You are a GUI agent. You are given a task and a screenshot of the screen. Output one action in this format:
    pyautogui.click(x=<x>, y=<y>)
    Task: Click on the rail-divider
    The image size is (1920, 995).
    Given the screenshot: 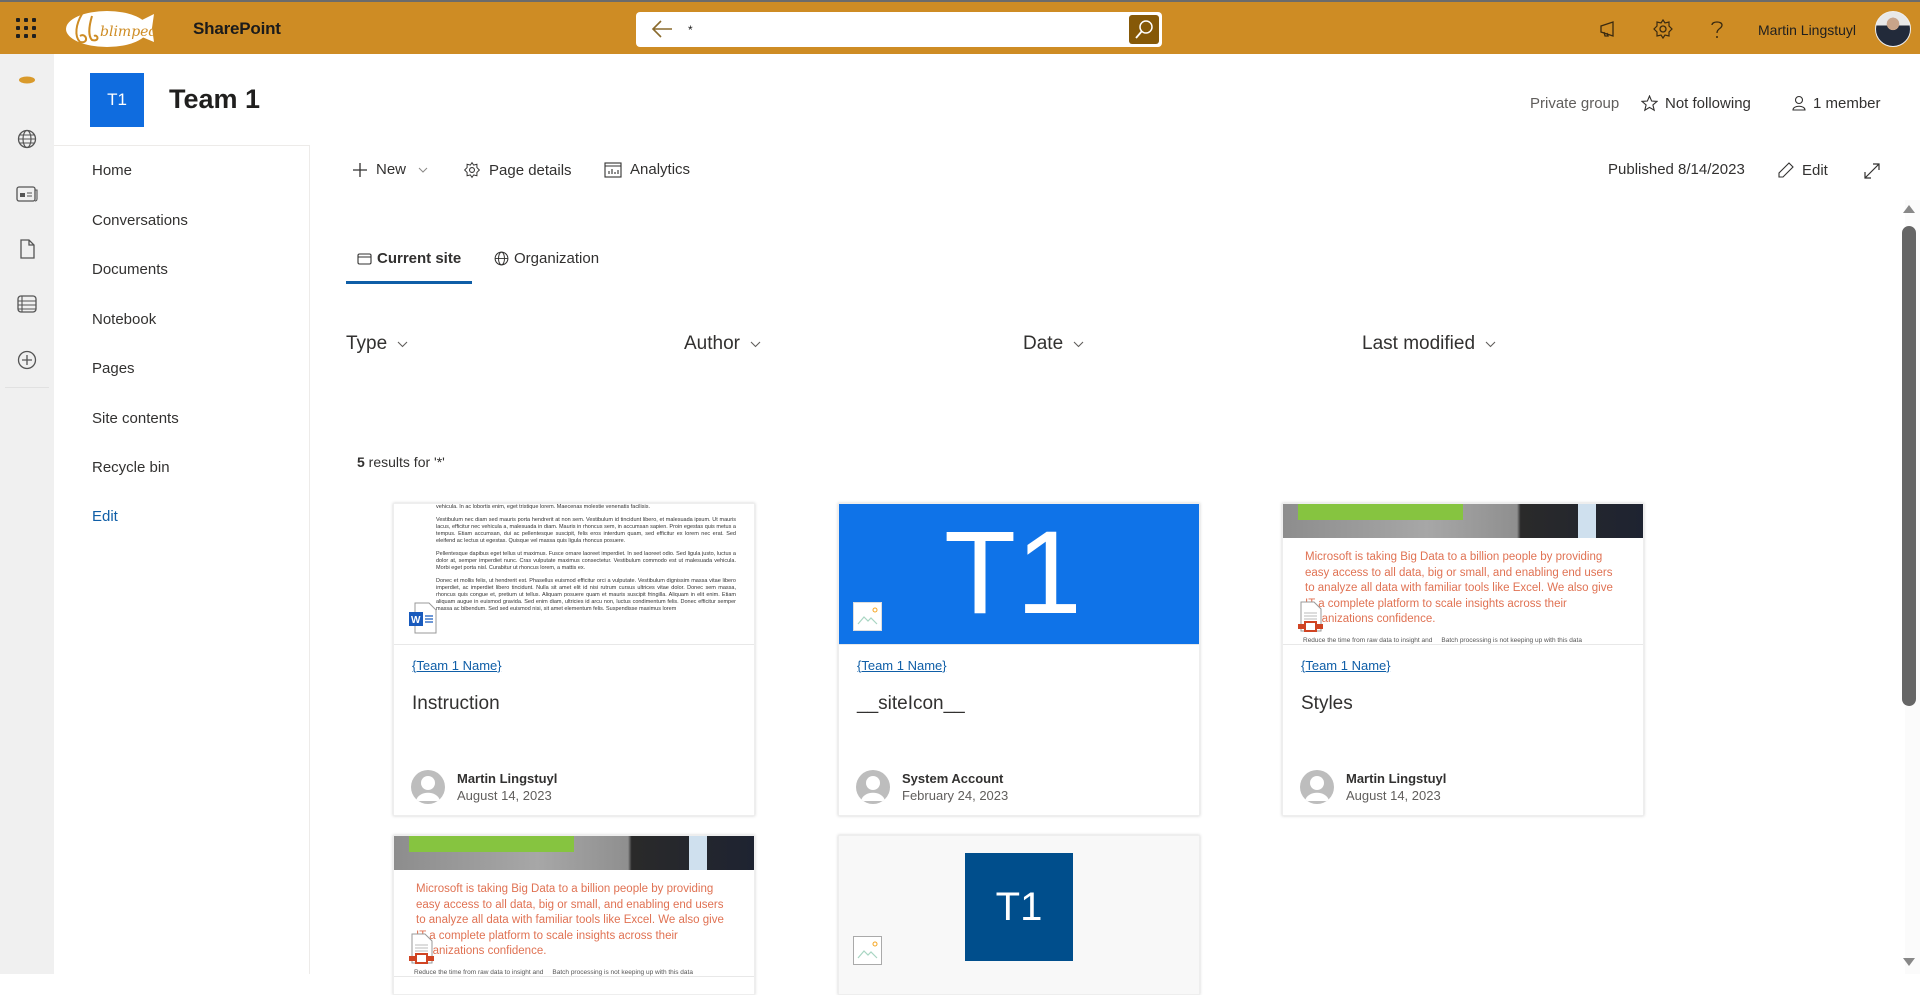 What is the action you would take?
    pyautogui.click(x=27, y=387)
    